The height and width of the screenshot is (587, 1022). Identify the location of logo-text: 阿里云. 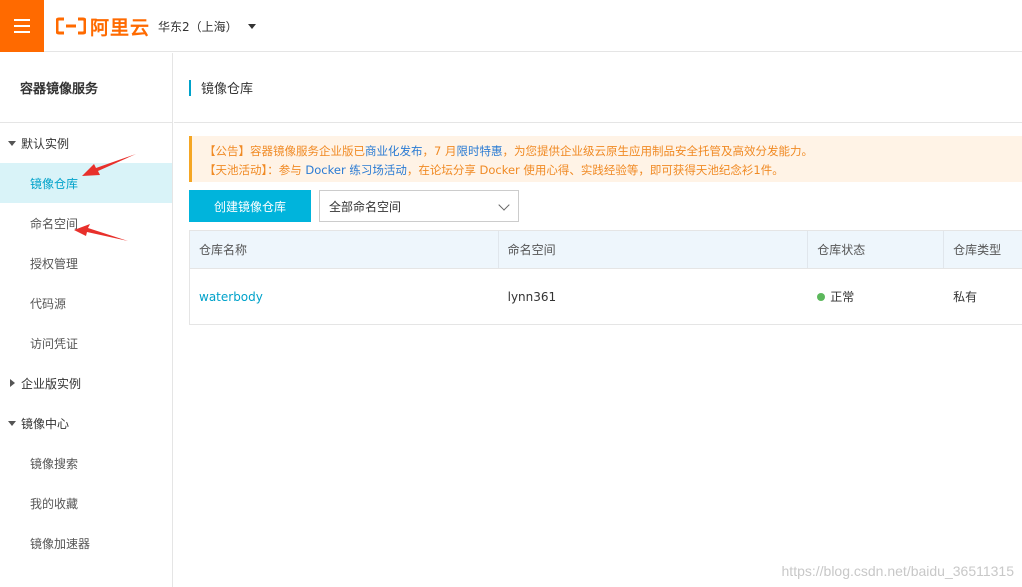
(120, 27).